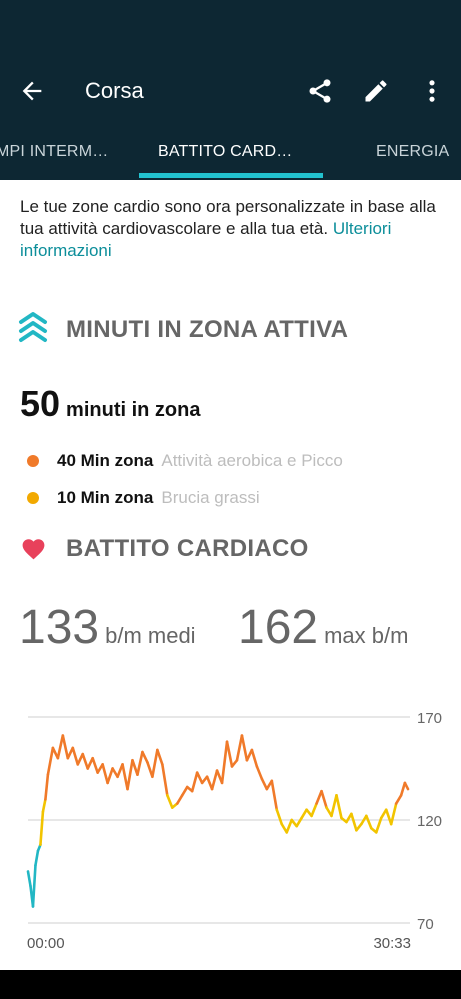  I want to click on zone-desc-cardio: Attività aerobica e Picco, so click(252, 460).